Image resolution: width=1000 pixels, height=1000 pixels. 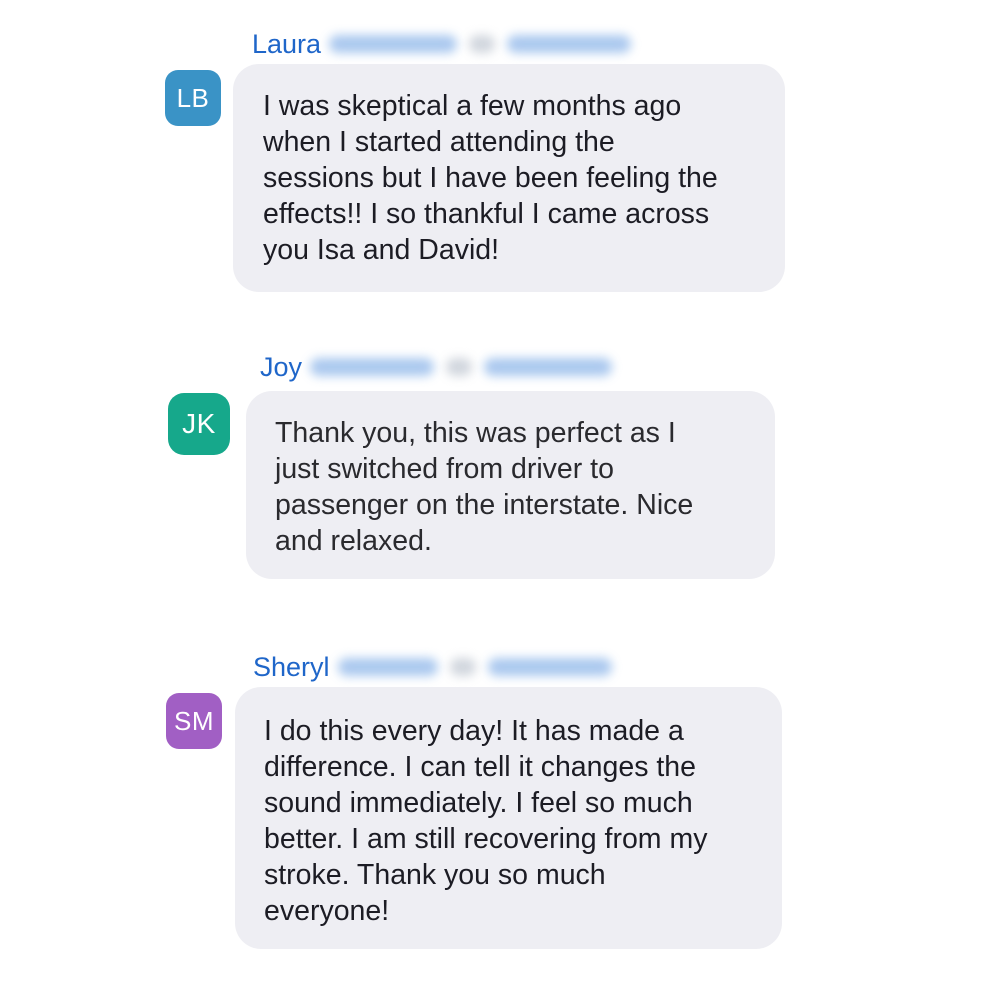 I want to click on avatar: LB, so click(x=193, y=98).